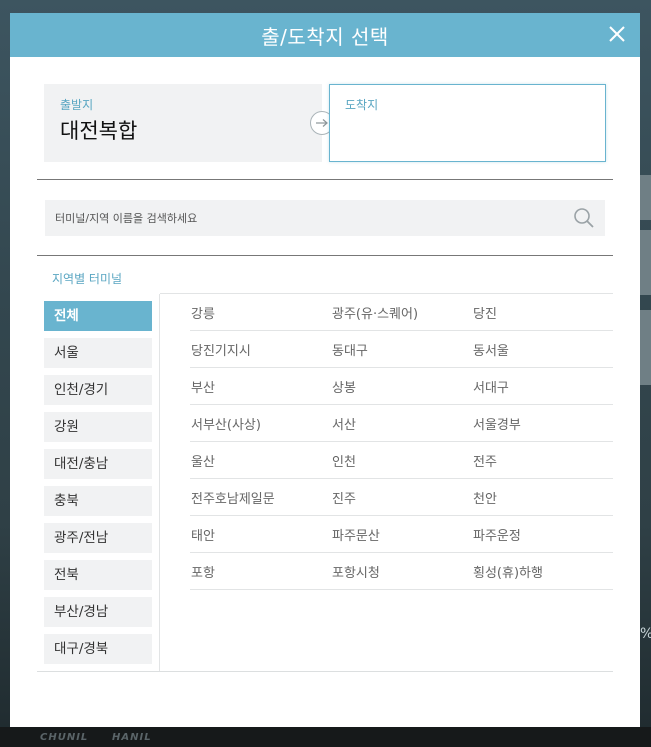  Describe the element at coordinates (542, 423) in the screenshot. I see `terminal-item: 서울경부` at that location.